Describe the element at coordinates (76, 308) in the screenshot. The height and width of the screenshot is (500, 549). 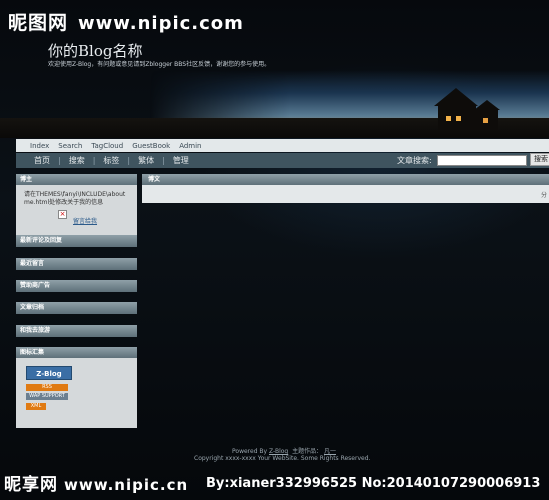
I see `section-archives: 文章归档` at that location.